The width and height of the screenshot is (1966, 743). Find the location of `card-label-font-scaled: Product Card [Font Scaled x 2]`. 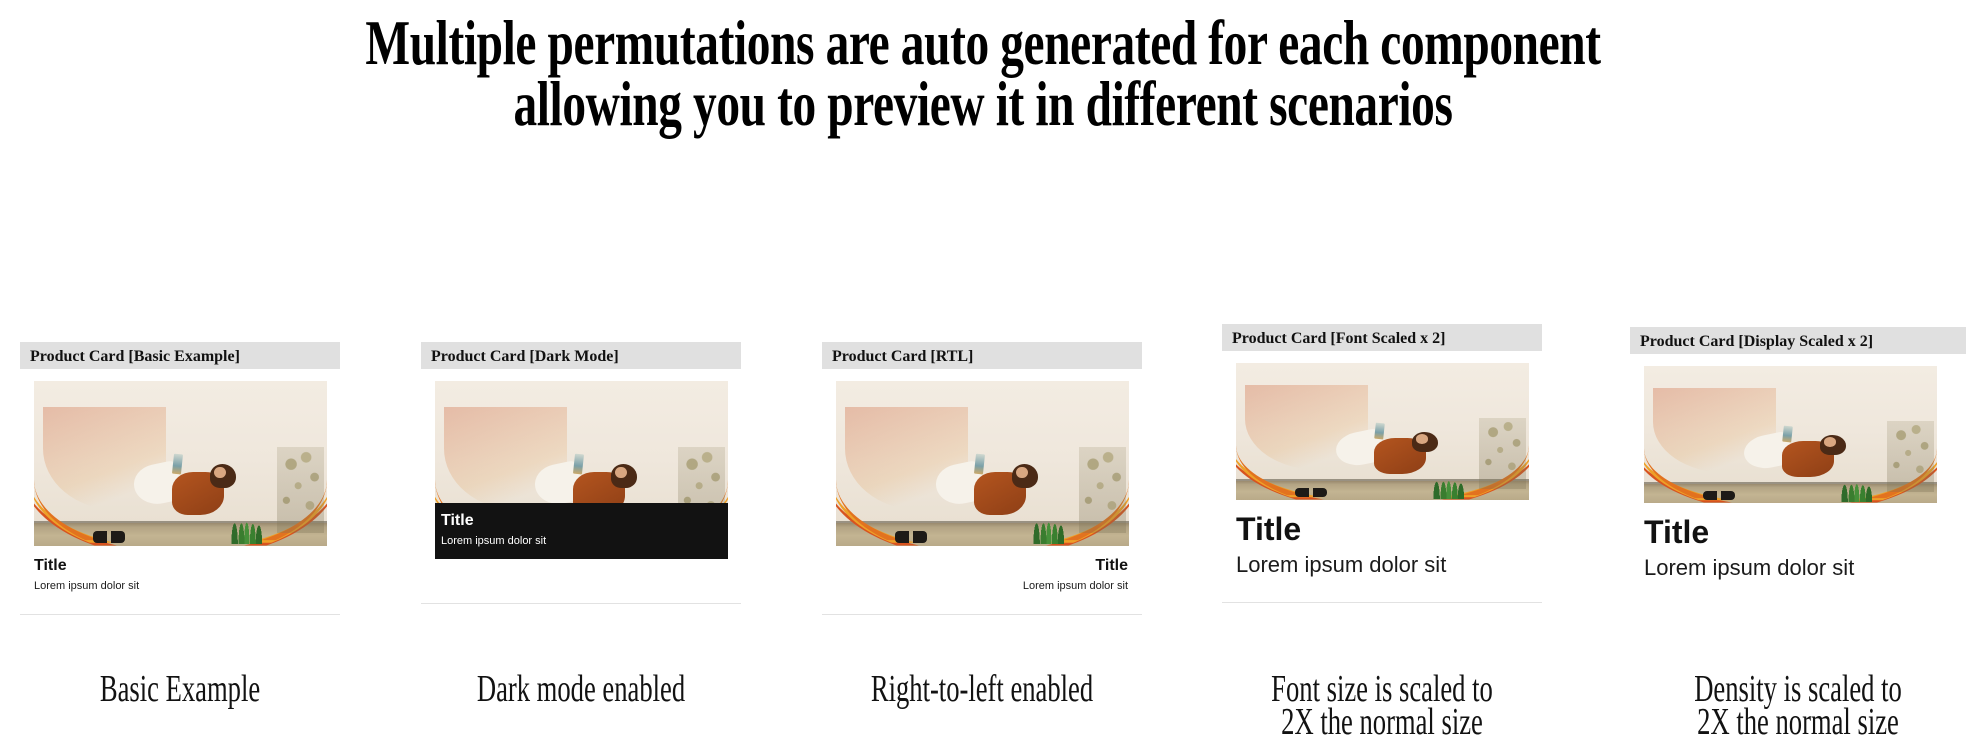

card-label-font-scaled: Product Card [Font Scaled x 2] is located at coordinates (1382, 337).